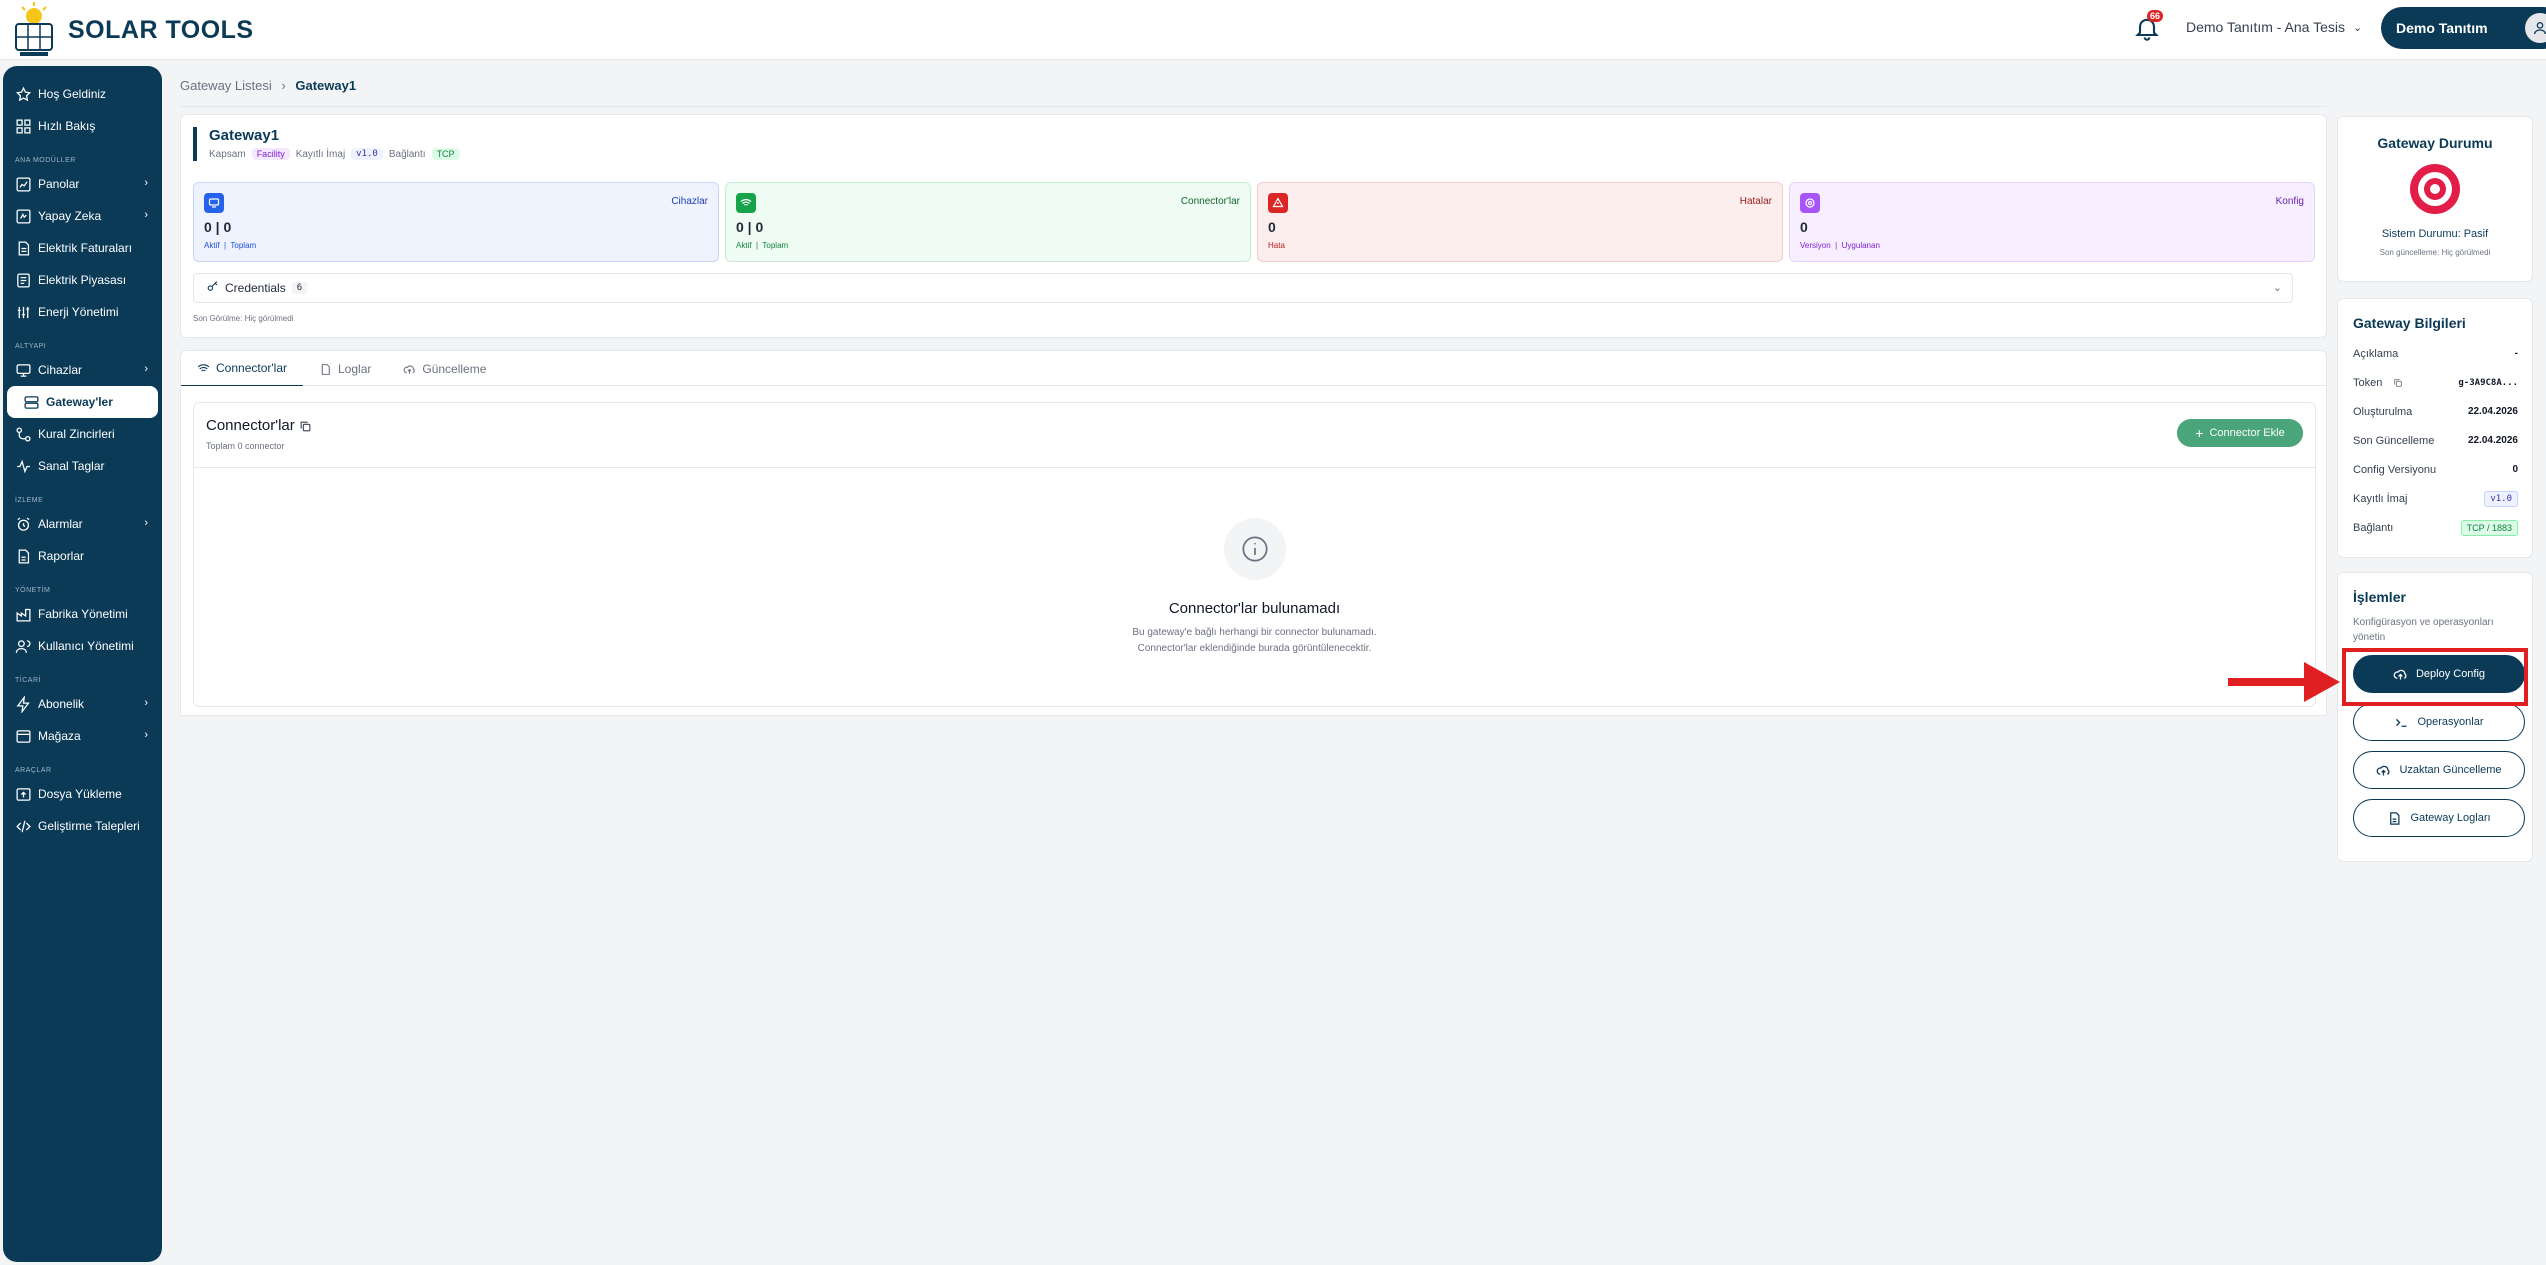 The height and width of the screenshot is (1265, 2546). Describe the element at coordinates (82, 184) in the screenshot. I see `sidebar-item-panels: Panolar ›` at that location.